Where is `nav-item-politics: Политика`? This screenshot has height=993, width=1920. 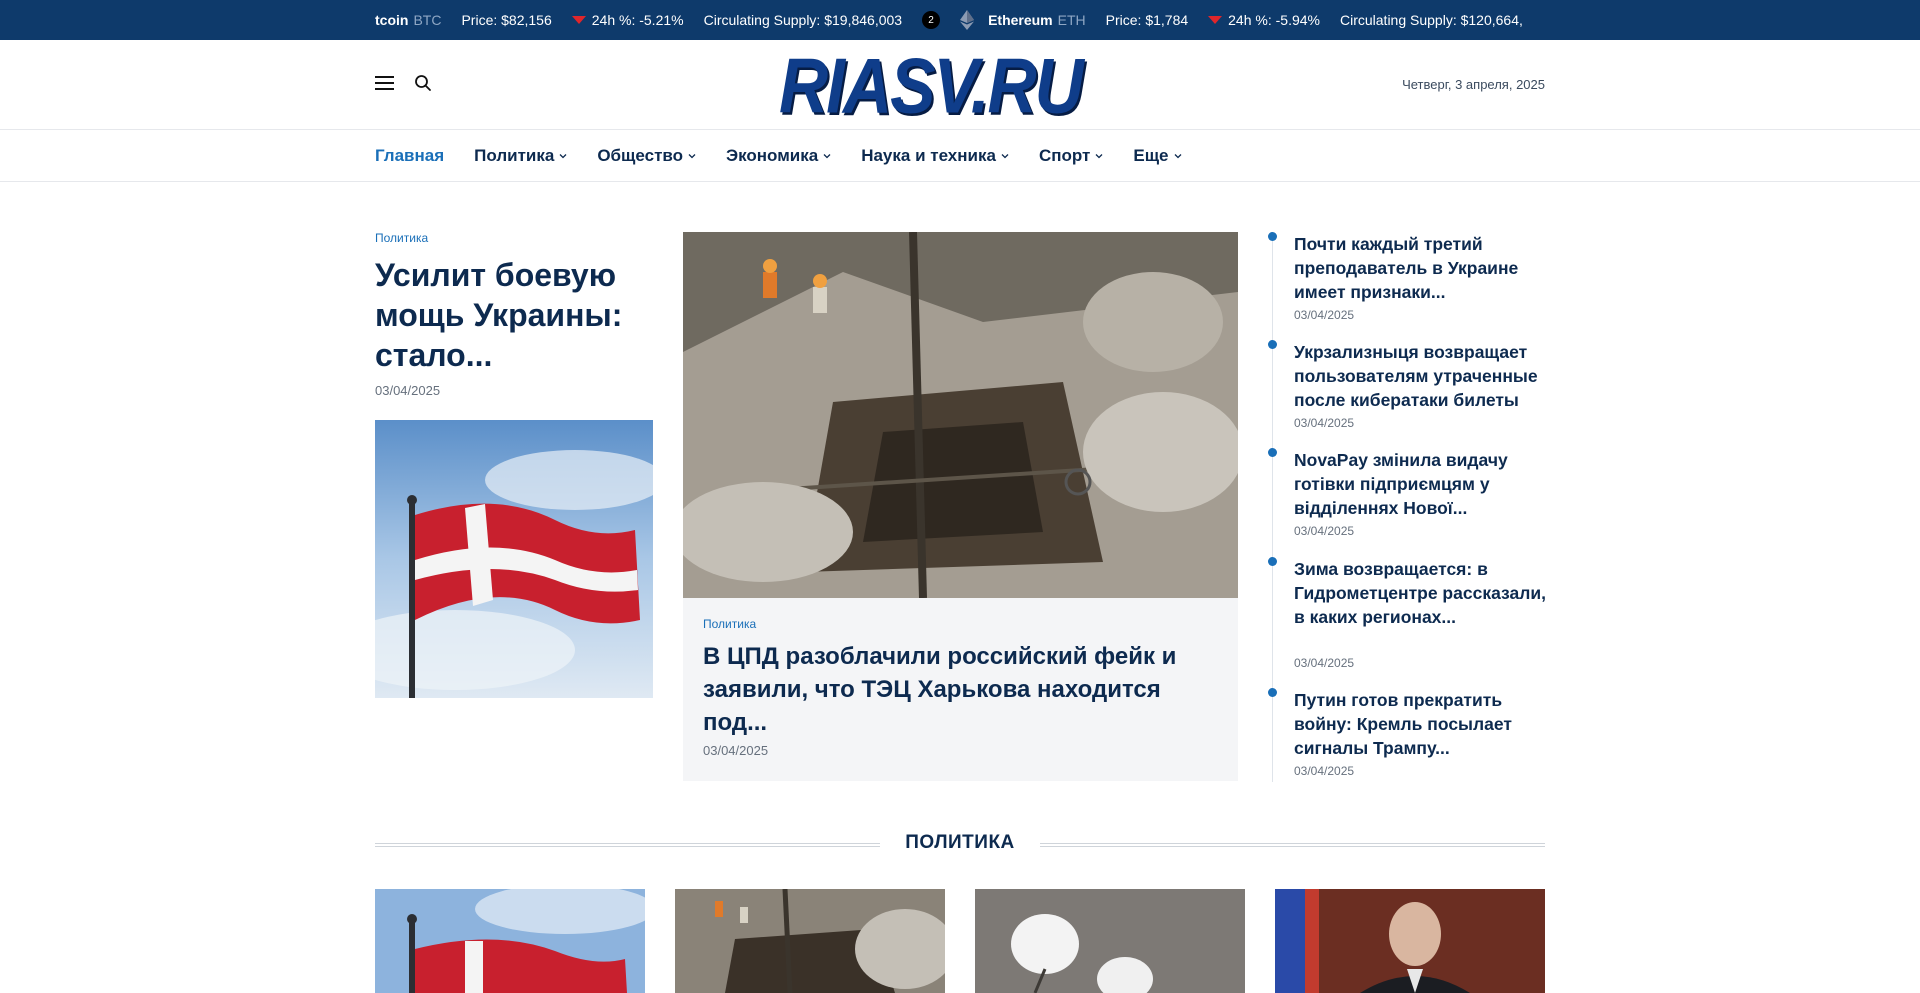
nav-item-politics: Политика is located at coordinates (520, 156).